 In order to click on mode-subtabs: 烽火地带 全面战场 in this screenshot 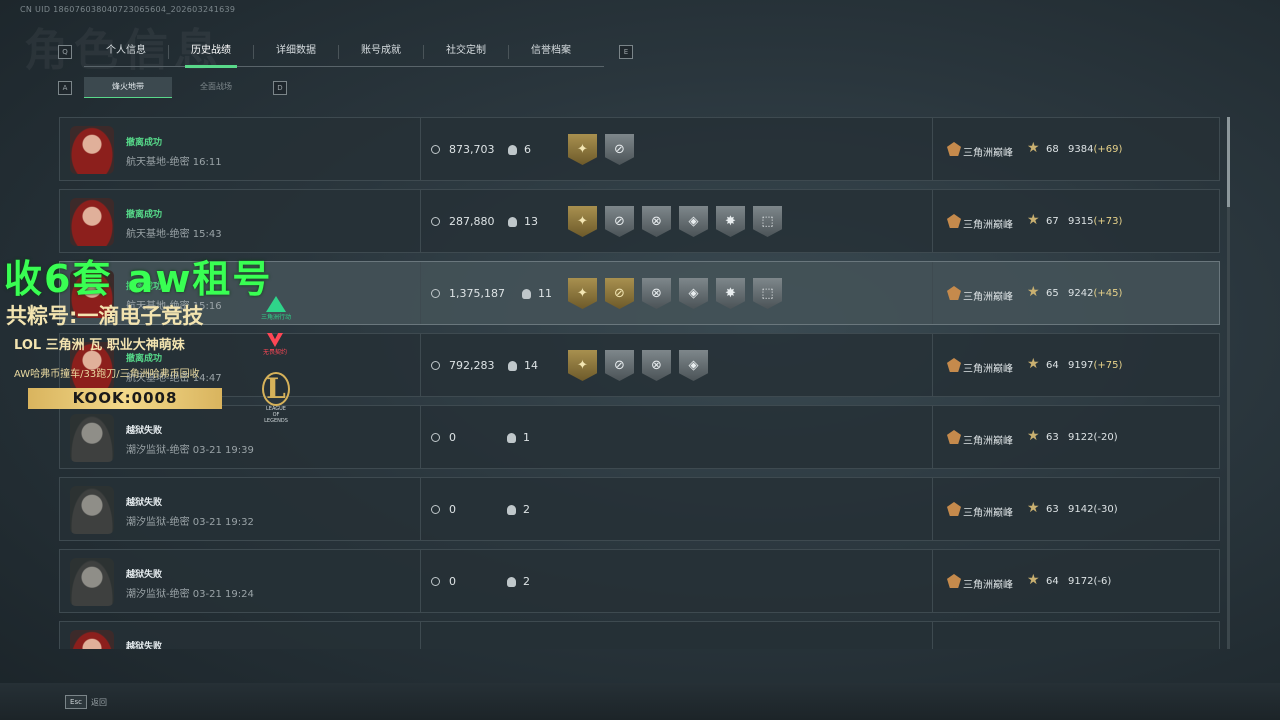, I will do `click(172, 87)`.